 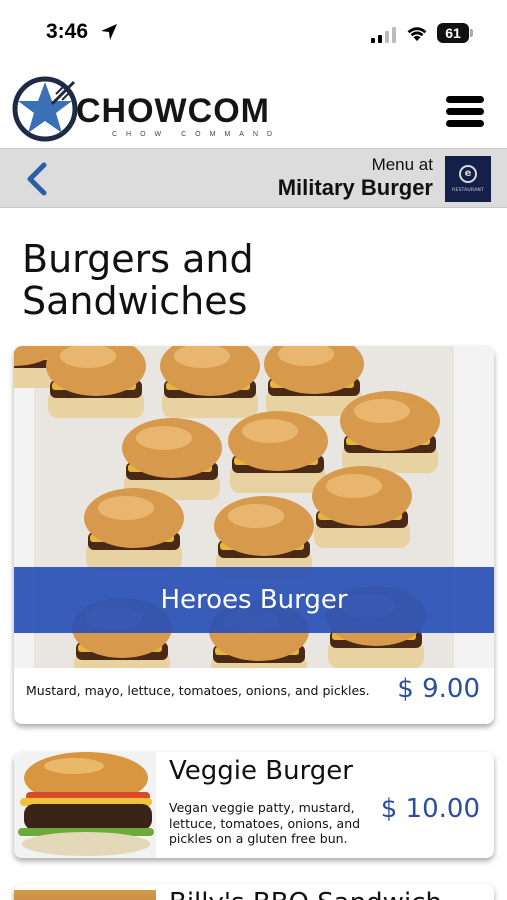 What do you see at coordinates (37, 179) in the screenshot?
I see `chevron-left-icon` at bounding box center [37, 179].